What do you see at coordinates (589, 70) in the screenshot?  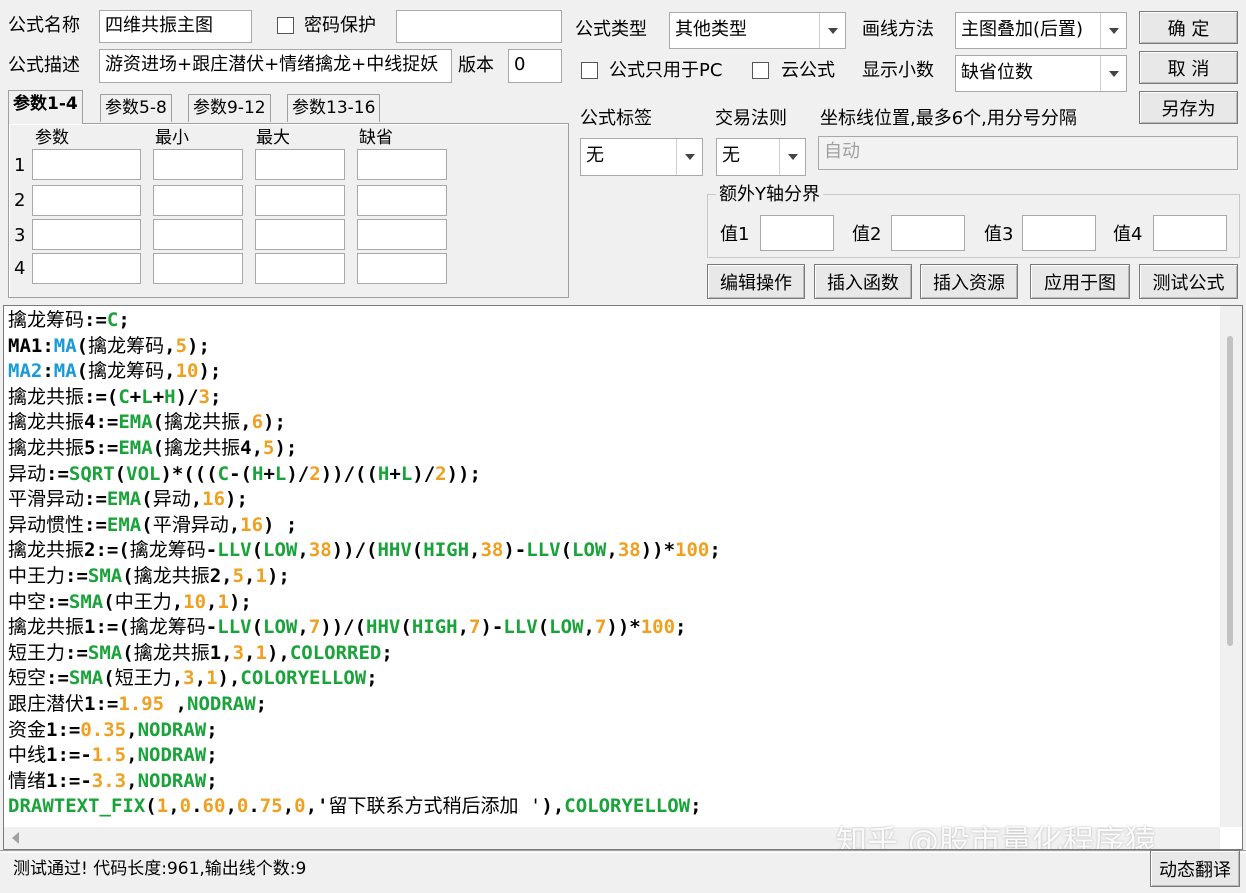 I see `pc-only-checkbox` at bounding box center [589, 70].